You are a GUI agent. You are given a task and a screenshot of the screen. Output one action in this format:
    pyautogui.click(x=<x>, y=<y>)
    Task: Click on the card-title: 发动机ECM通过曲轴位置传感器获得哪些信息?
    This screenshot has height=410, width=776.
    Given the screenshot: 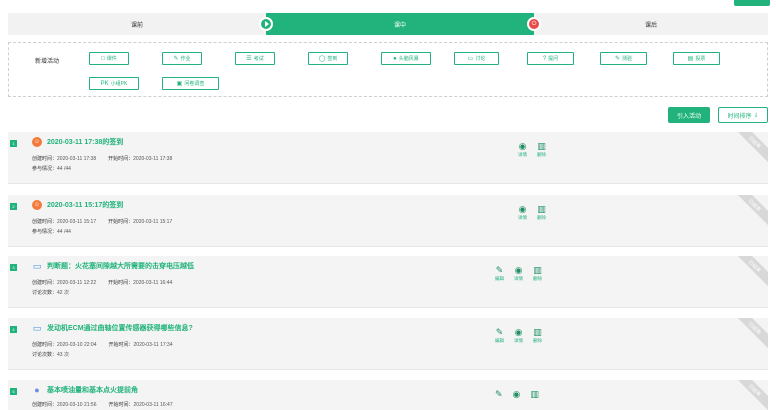 What is the action you would take?
    pyautogui.click(x=120, y=328)
    